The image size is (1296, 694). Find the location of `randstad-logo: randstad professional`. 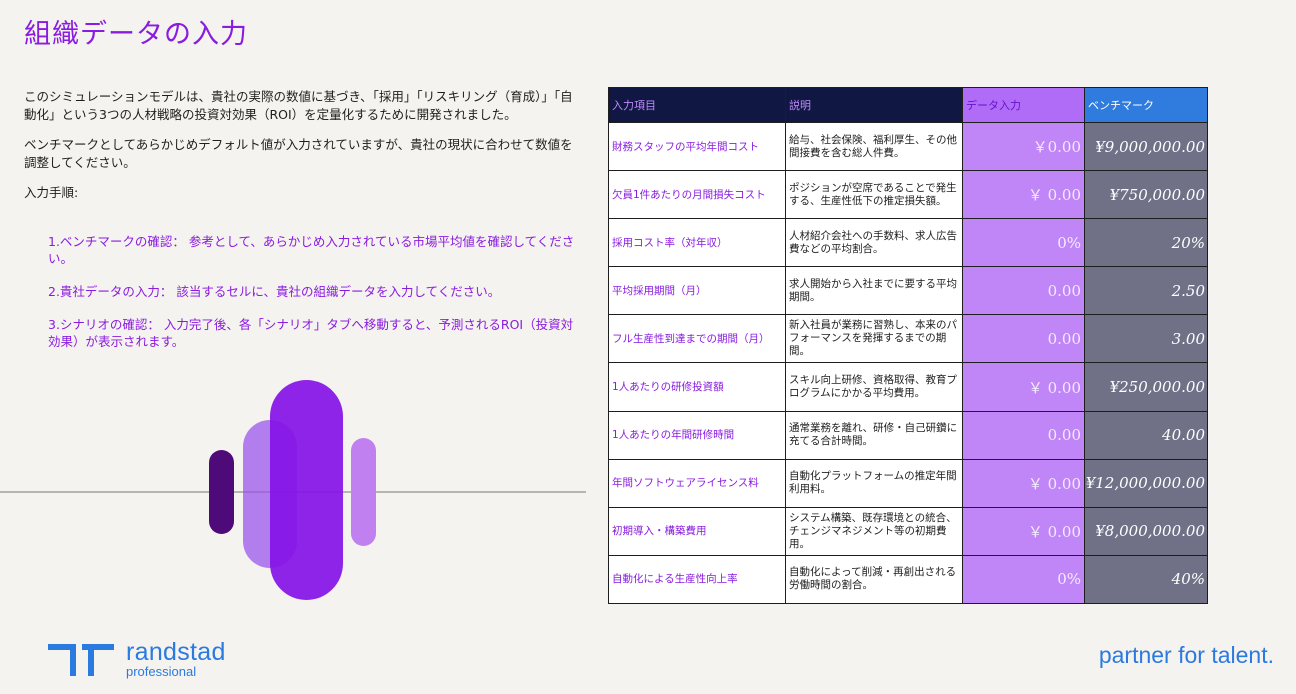

randstad-logo: randstad professional is located at coordinates (137, 660).